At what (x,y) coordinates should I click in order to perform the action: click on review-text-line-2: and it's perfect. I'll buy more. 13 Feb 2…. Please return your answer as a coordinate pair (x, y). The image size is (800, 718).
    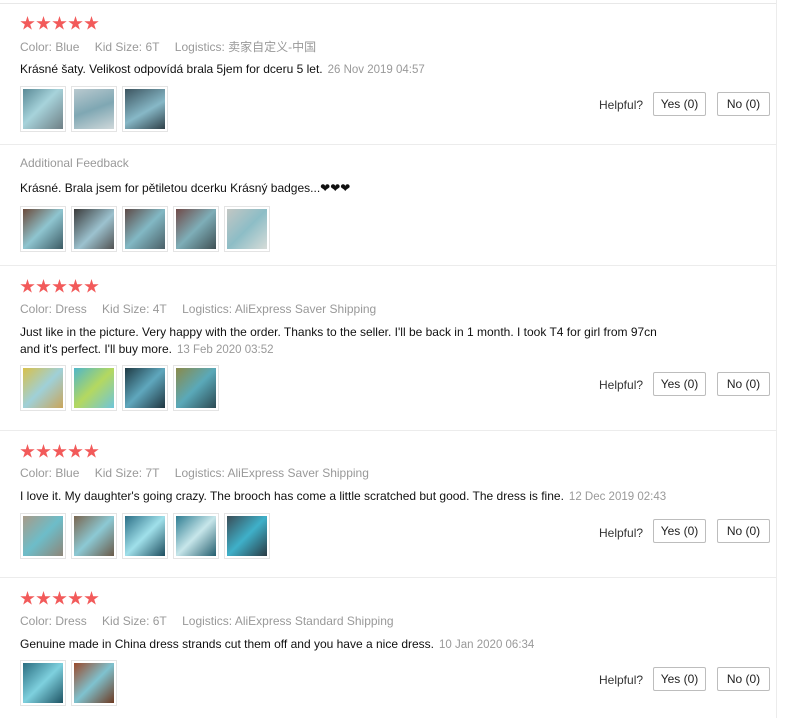
    Looking at the image, I should click on (147, 350).